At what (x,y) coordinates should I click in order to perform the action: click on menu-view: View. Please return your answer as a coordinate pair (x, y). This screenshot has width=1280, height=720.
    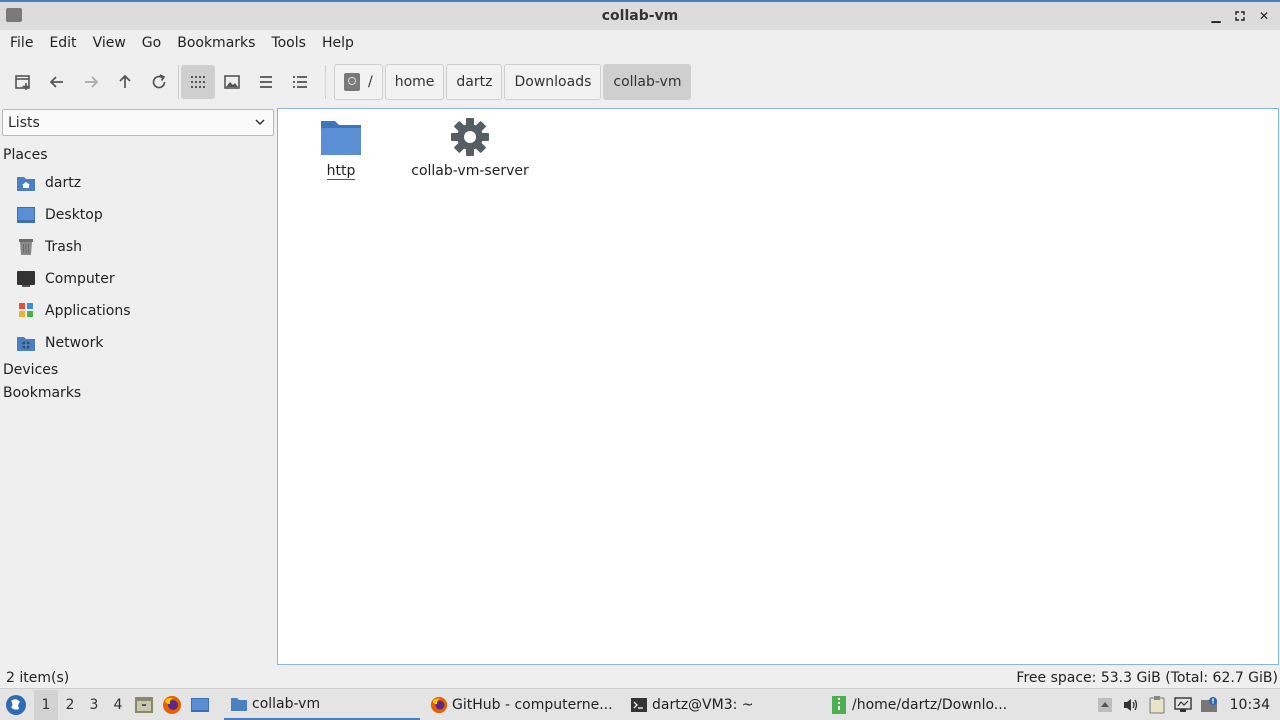
    Looking at the image, I should click on (109, 43).